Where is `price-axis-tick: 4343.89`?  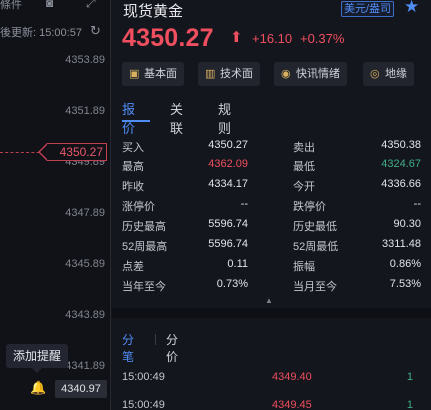
price-axis-tick: 4343.89 is located at coordinates (85, 315).